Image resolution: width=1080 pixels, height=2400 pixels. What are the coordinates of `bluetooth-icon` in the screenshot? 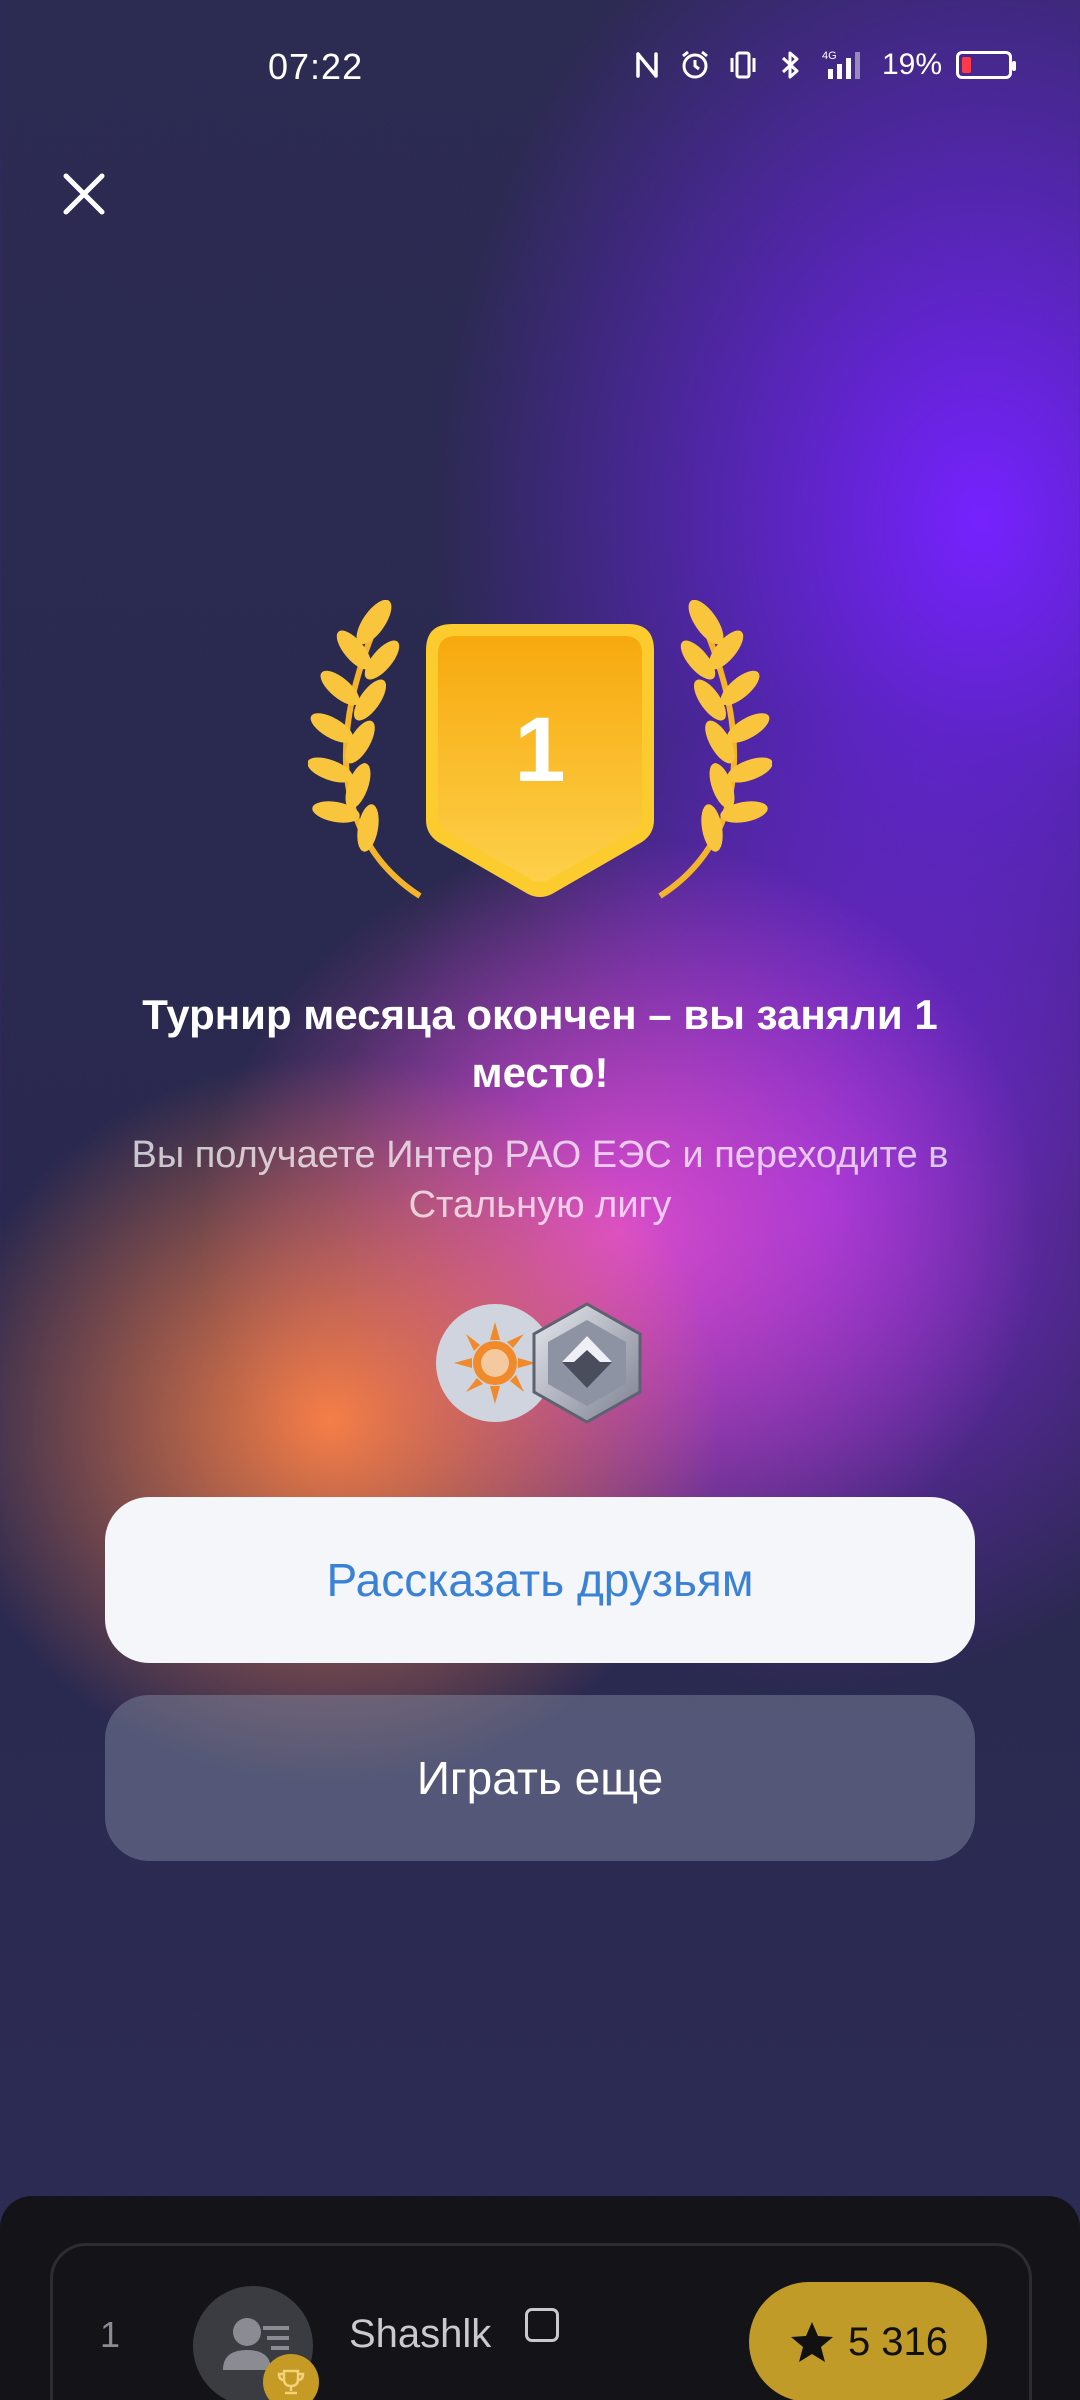 It's located at (791, 65).